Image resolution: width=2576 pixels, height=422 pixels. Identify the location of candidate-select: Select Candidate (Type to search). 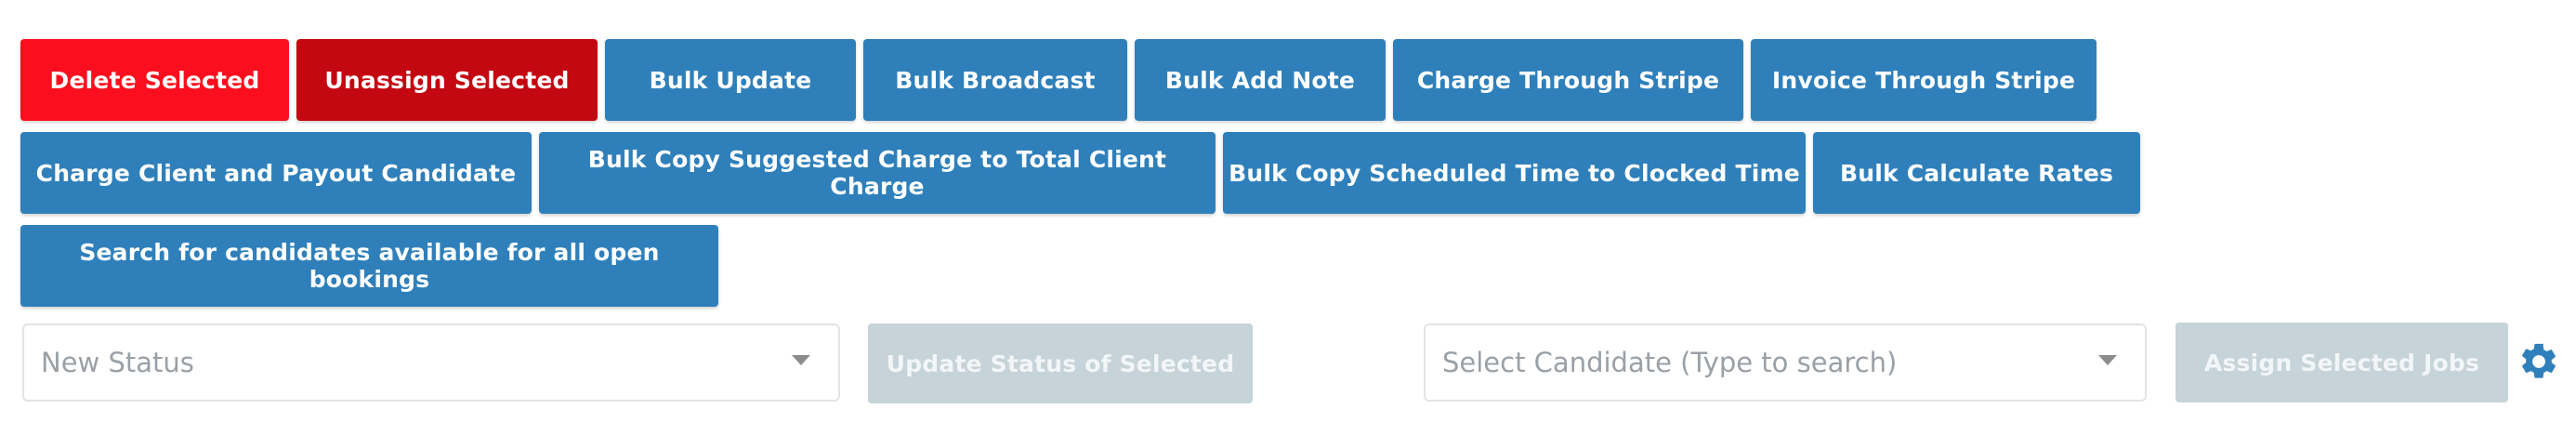
(1785, 362).